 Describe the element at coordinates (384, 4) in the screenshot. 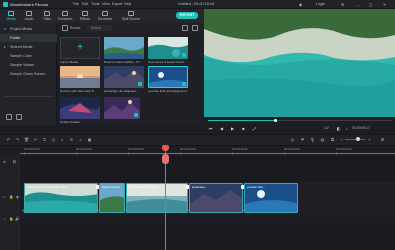

I see `close-icon: ✕` at that location.